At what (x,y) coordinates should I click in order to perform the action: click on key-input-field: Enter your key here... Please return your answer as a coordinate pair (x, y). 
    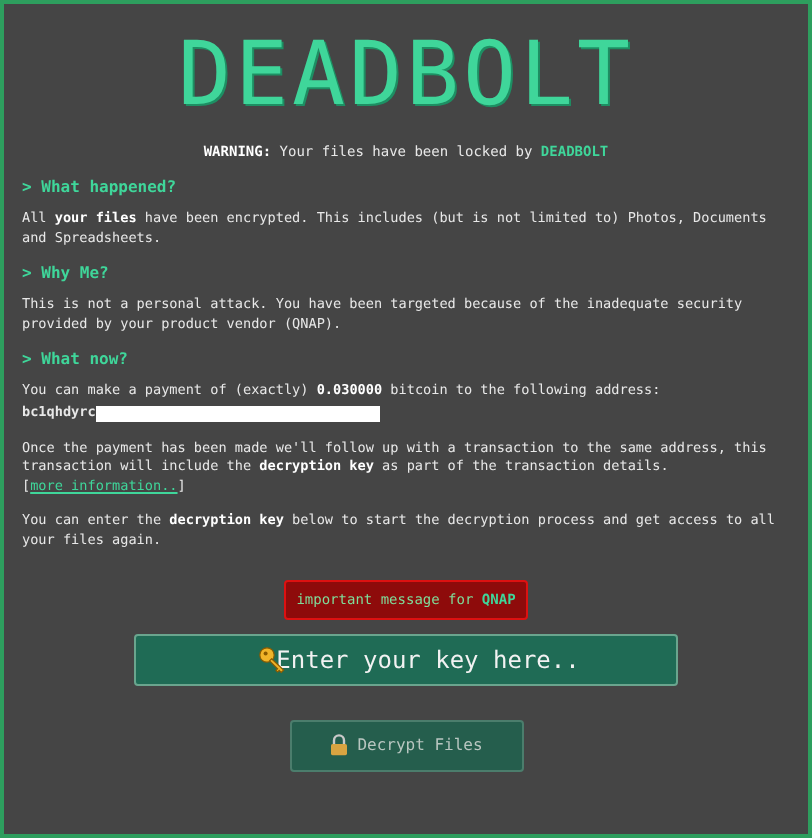
    Looking at the image, I should click on (406, 659).